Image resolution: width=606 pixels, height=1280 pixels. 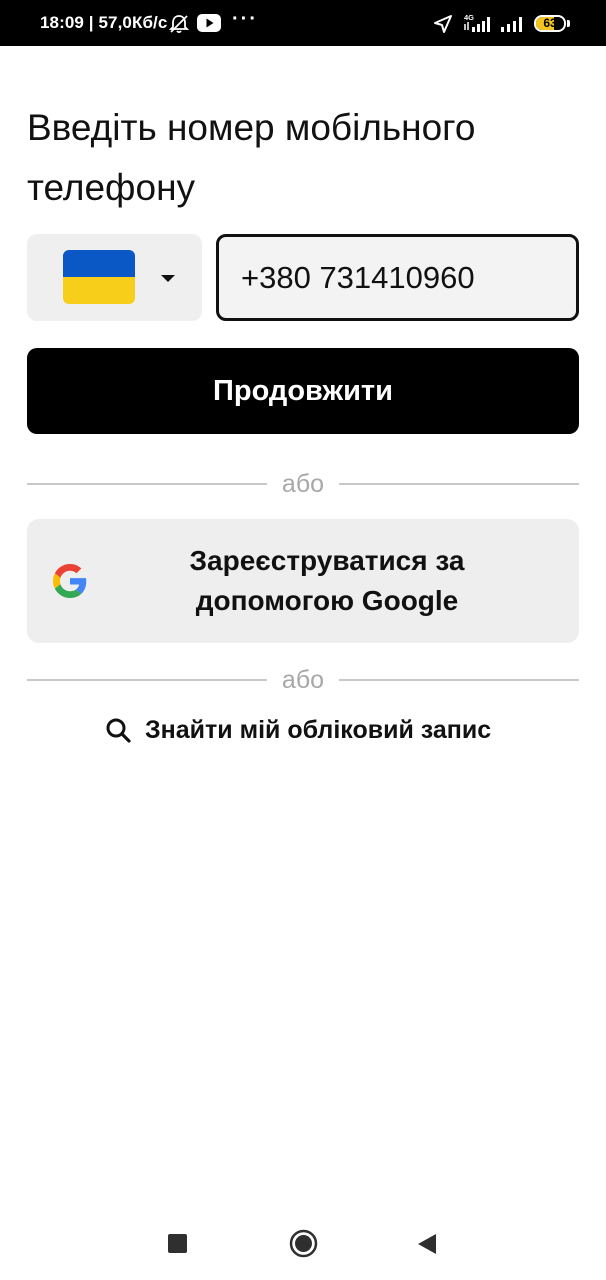 What do you see at coordinates (245, 19) in the screenshot?
I see `more-dots-icon: ···` at bounding box center [245, 19].